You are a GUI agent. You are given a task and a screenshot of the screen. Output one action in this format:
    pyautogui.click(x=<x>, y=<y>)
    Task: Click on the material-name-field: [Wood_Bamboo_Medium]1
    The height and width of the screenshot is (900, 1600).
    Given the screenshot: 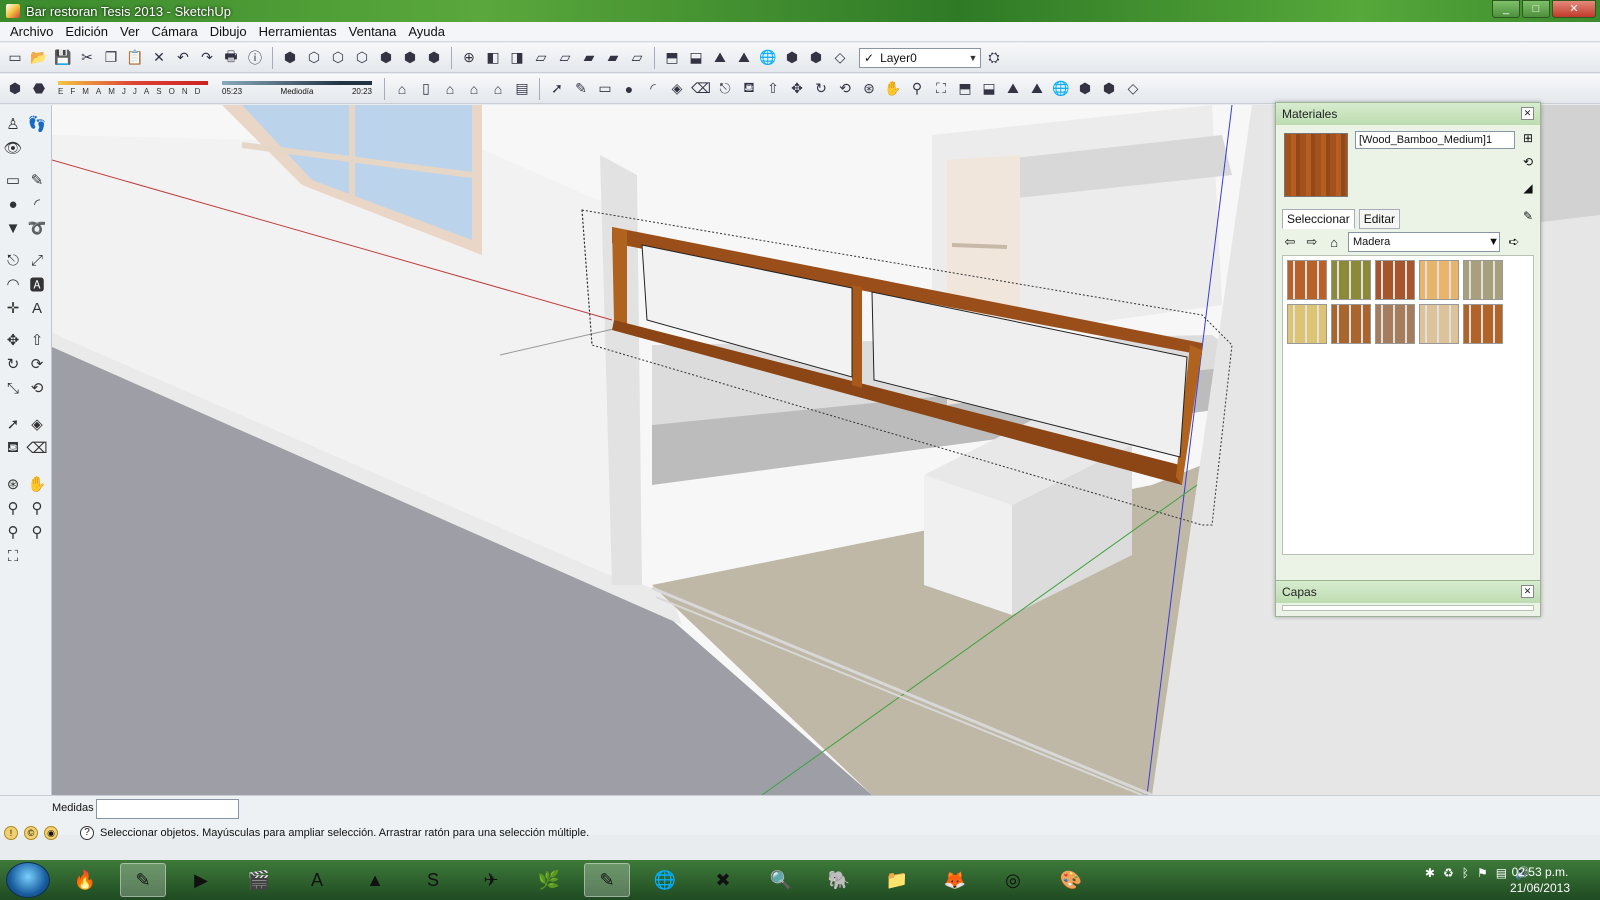 What is the action you would take?
    pyautogui.click(x=1435, y=140)
    